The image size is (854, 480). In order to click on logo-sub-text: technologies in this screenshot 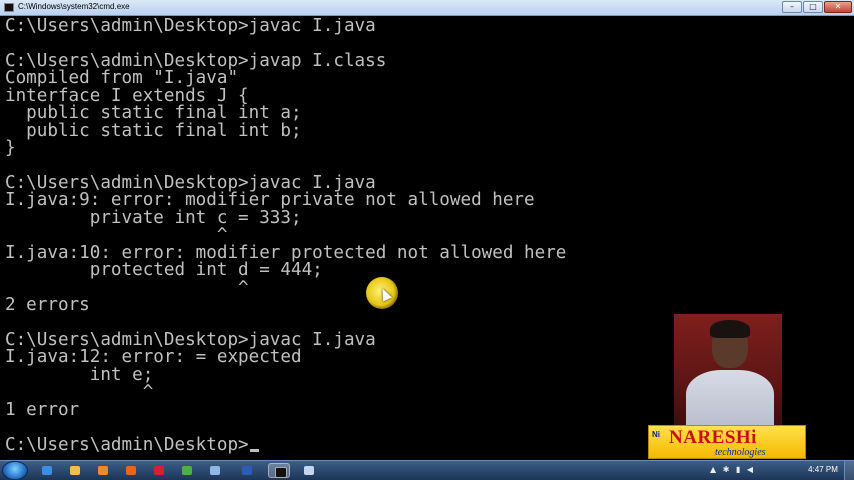, I will do `click(740, 452)`.